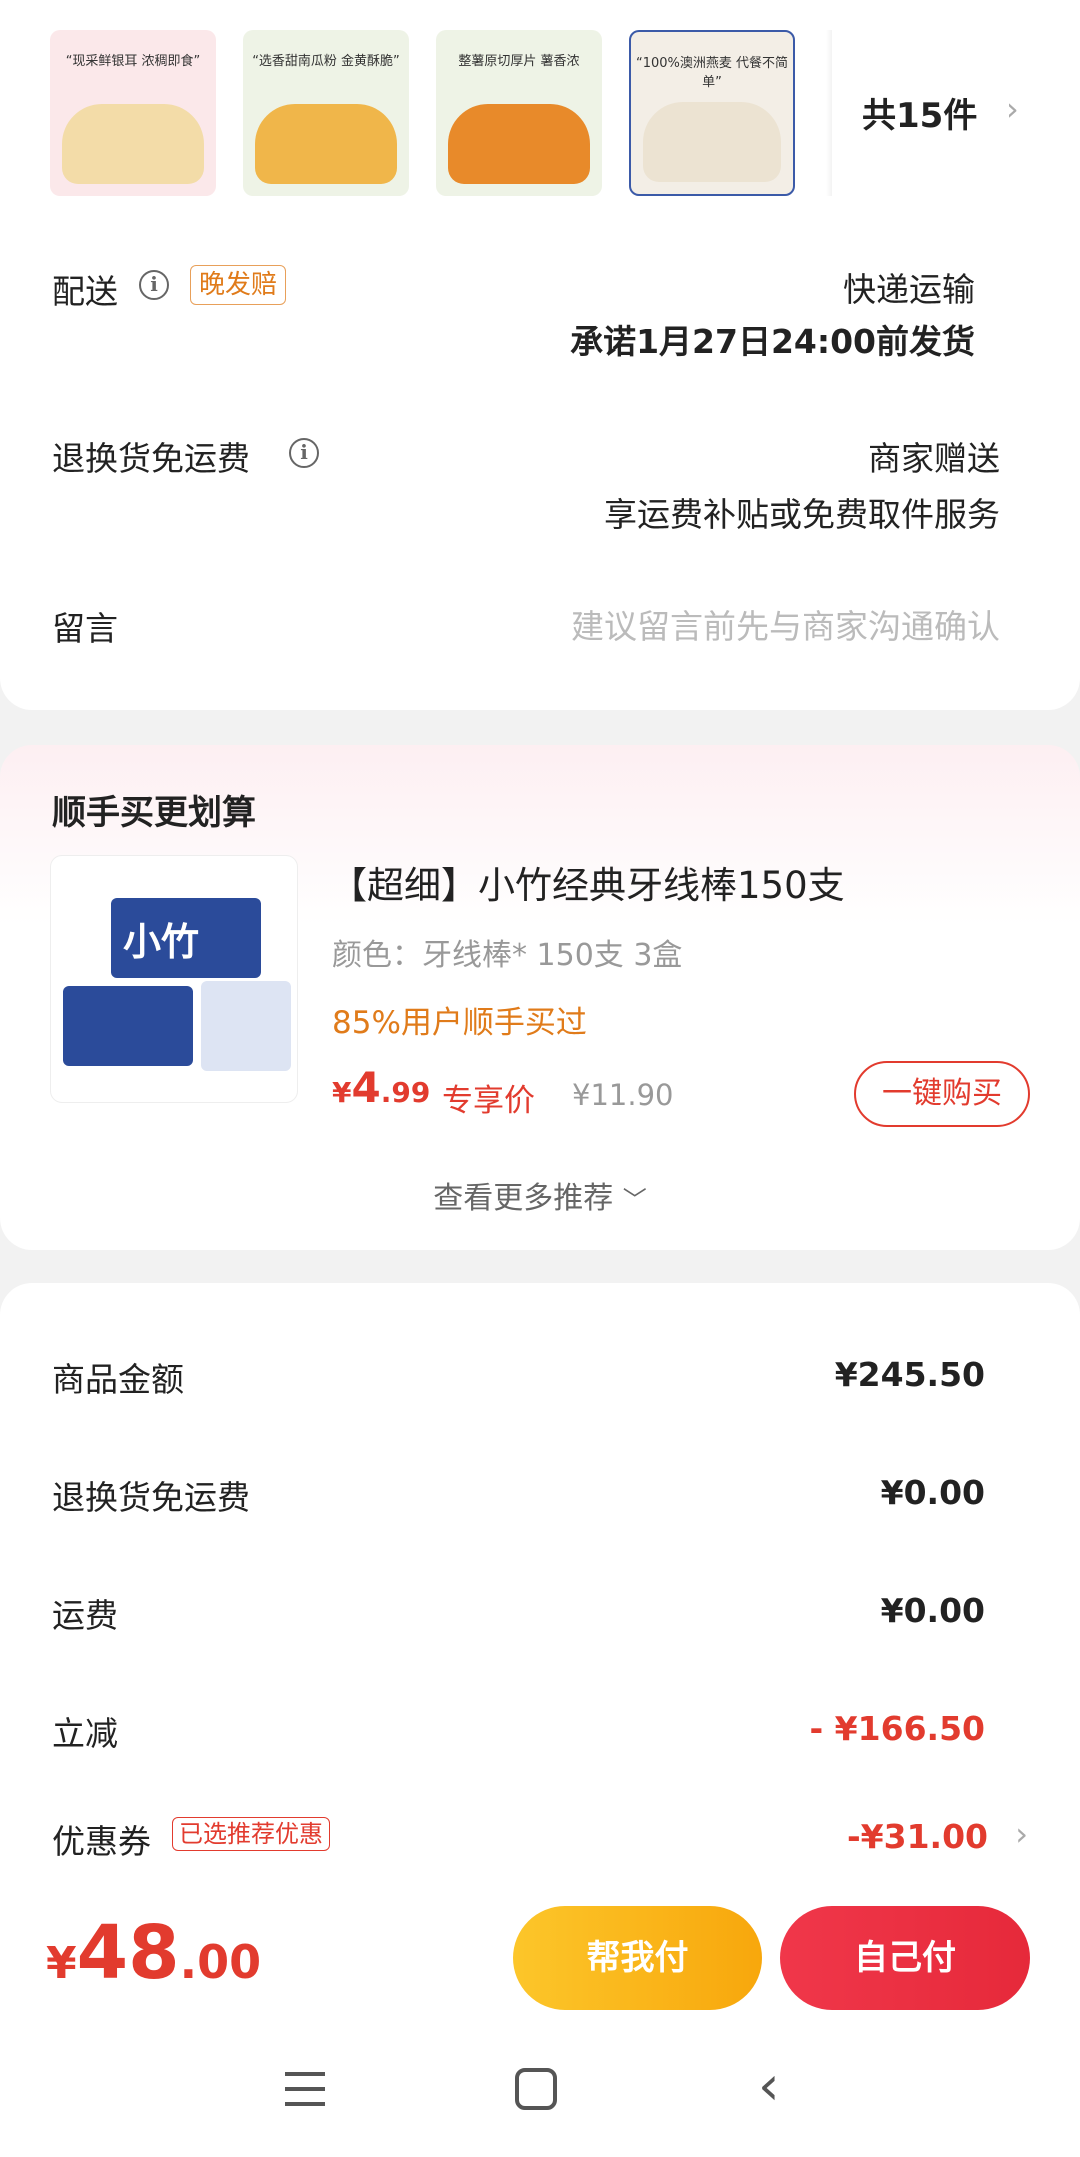 Image resolution: width=1080 pixels, height=2157 pixels. I want to click on instant-discount-value: - ¥166.50, so click(897, 1728).